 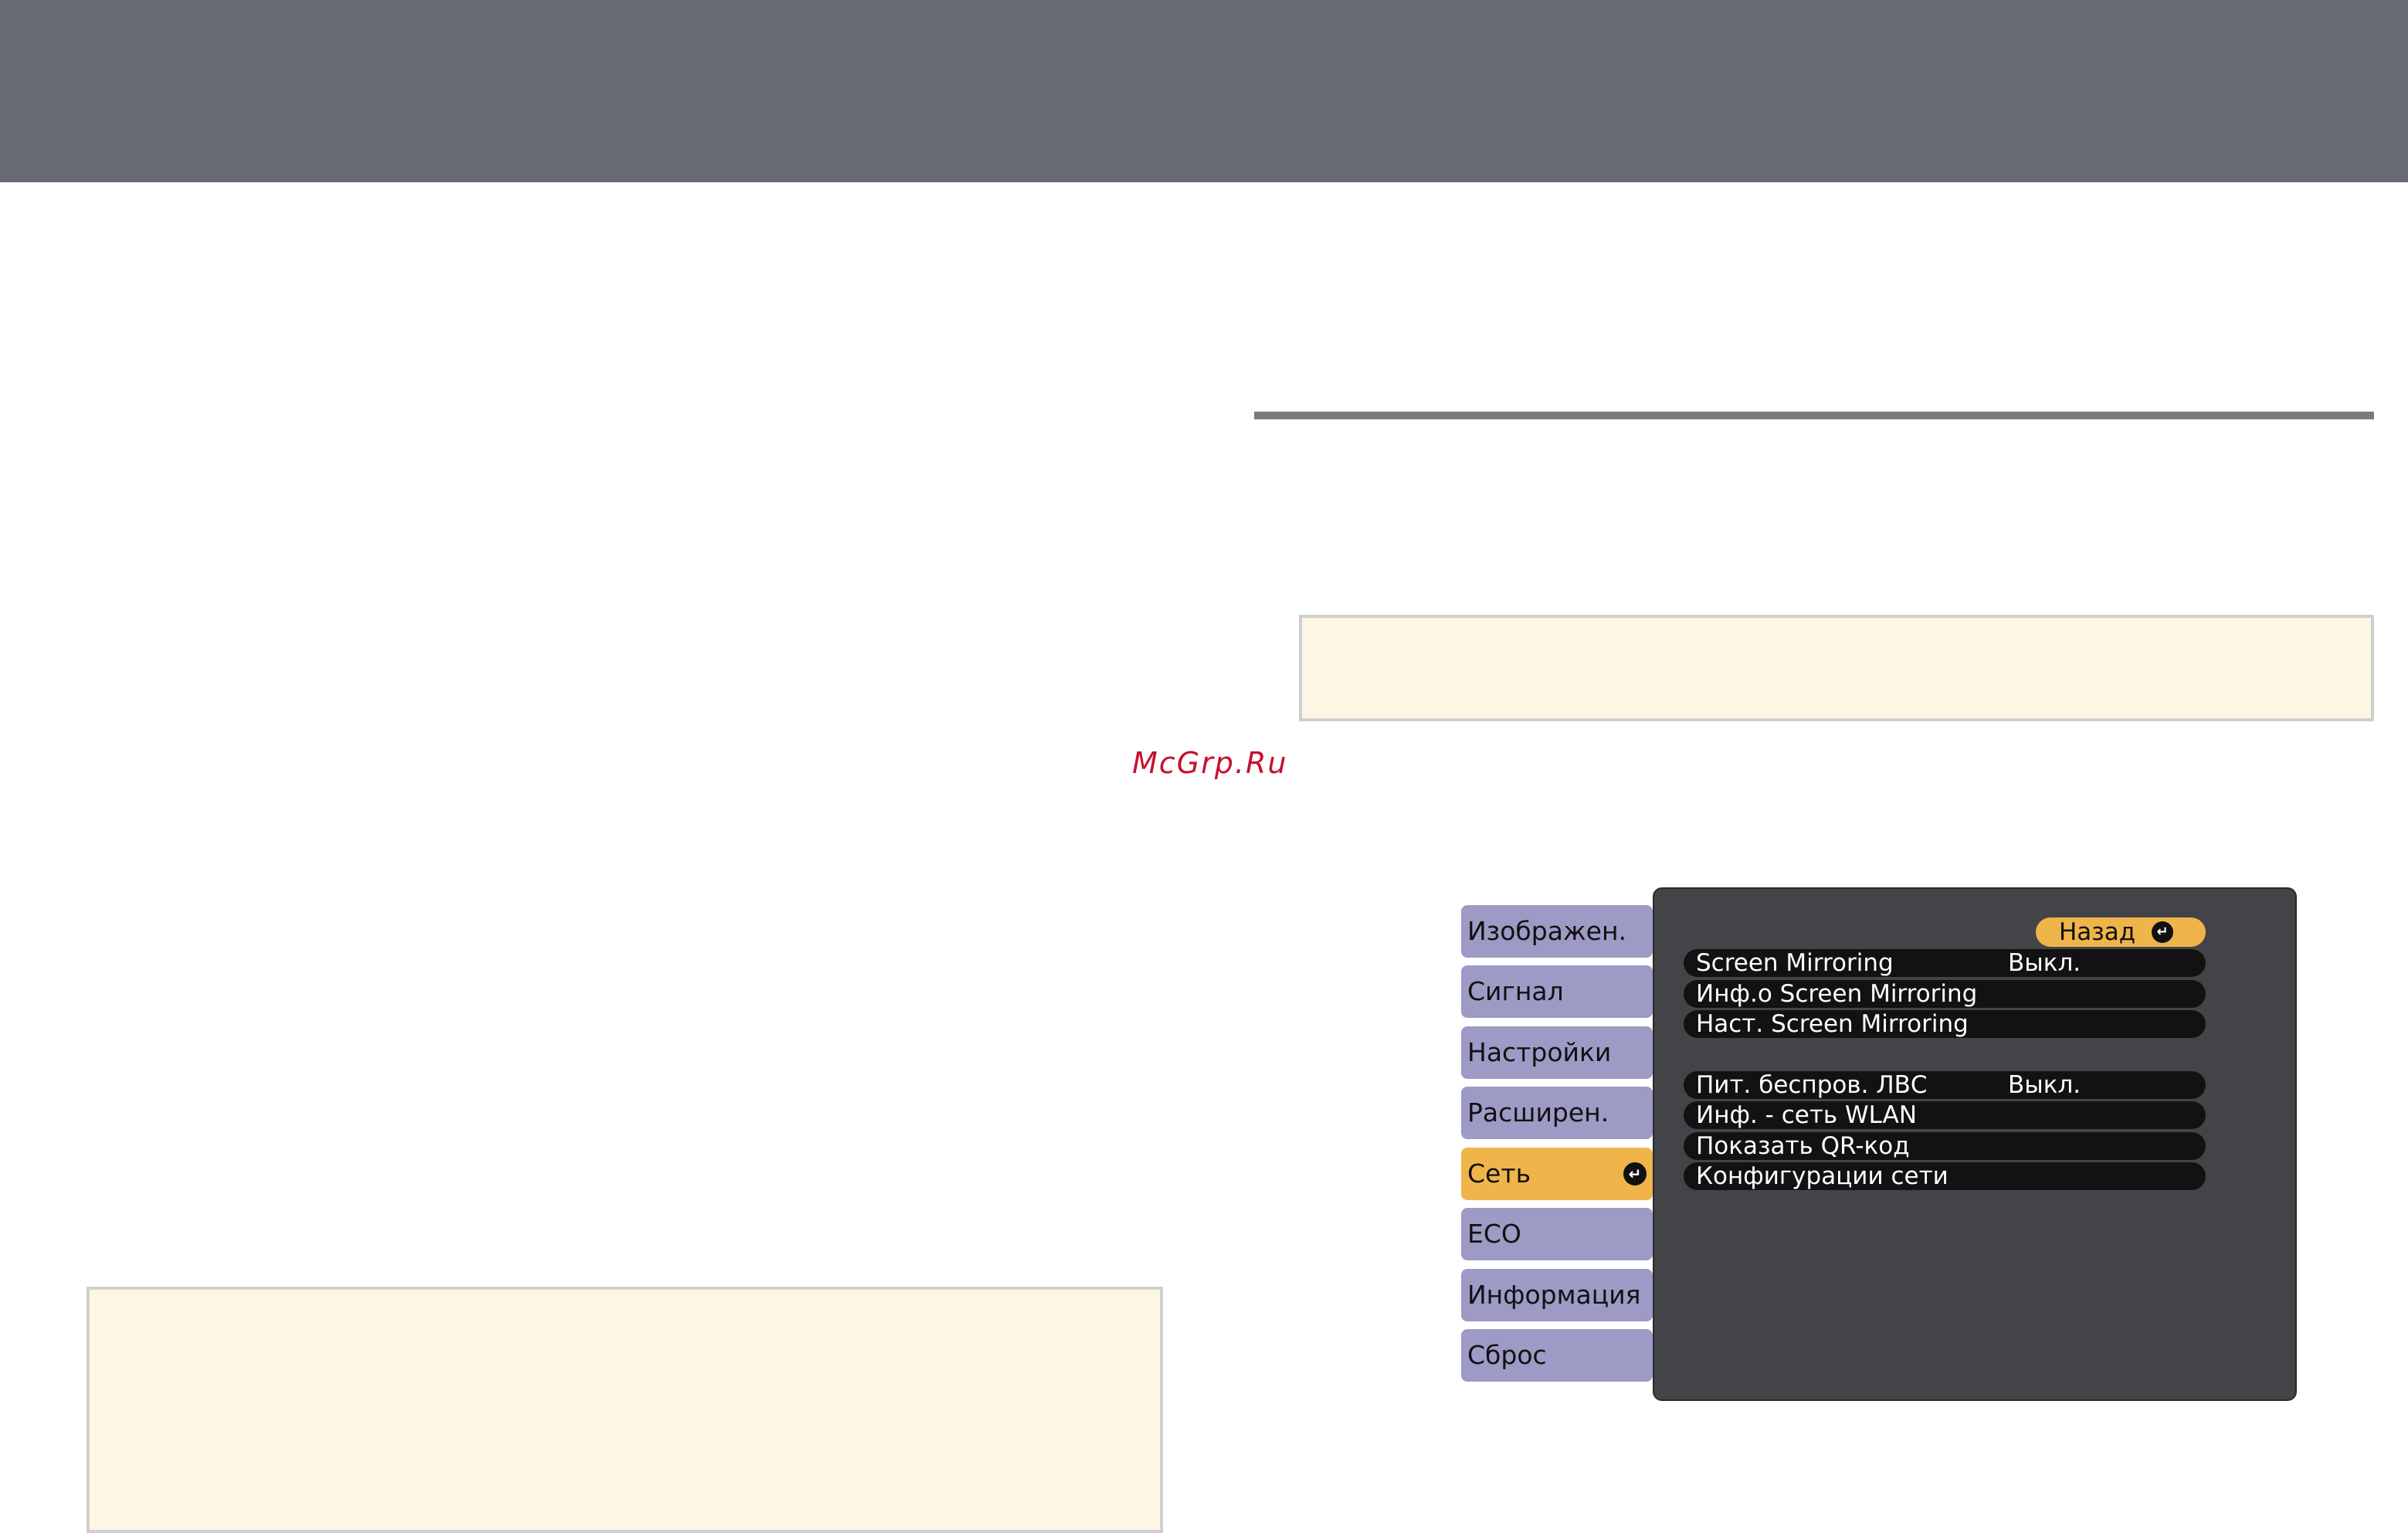 I want to click on tab-extended: Расширен., so click(x=1557, y=1113).